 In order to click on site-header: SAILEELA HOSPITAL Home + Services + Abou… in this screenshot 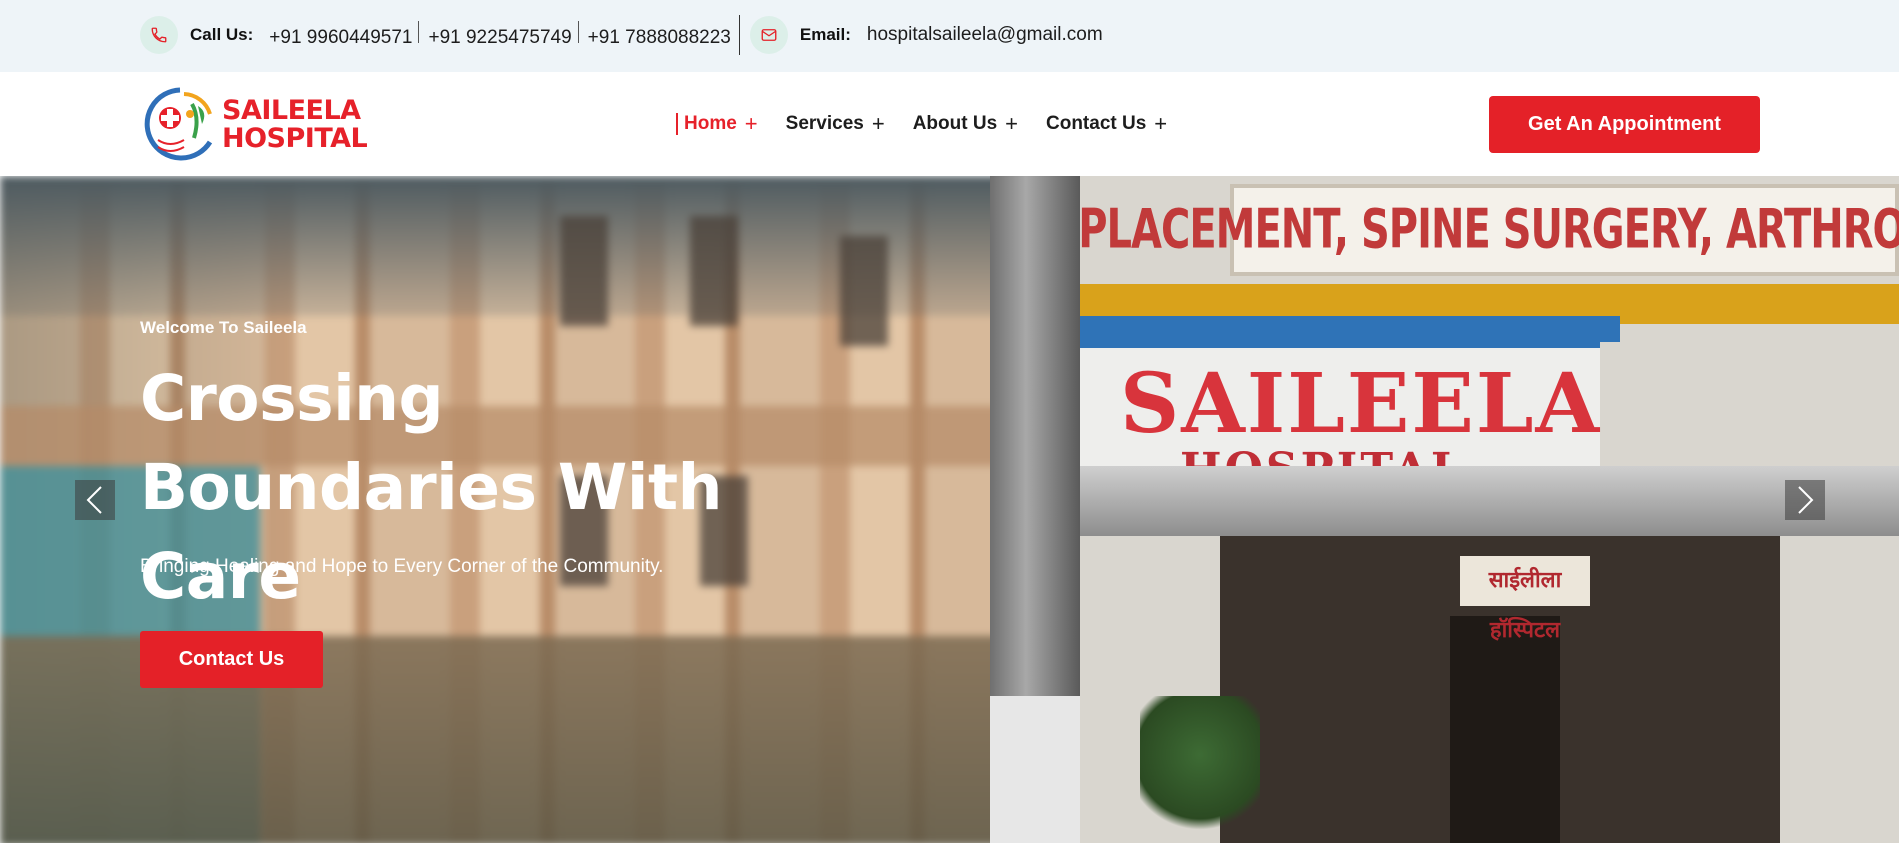, I will do `click(949, 124)`.